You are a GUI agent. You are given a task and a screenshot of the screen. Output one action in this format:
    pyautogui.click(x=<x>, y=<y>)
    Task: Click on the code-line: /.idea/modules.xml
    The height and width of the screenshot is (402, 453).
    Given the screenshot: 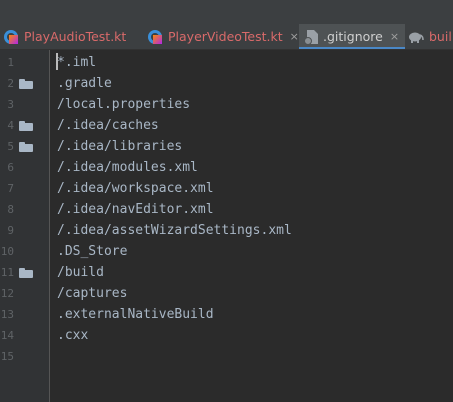 What is the action you would take?
    pyautogui.click(x=127, y=167)
    